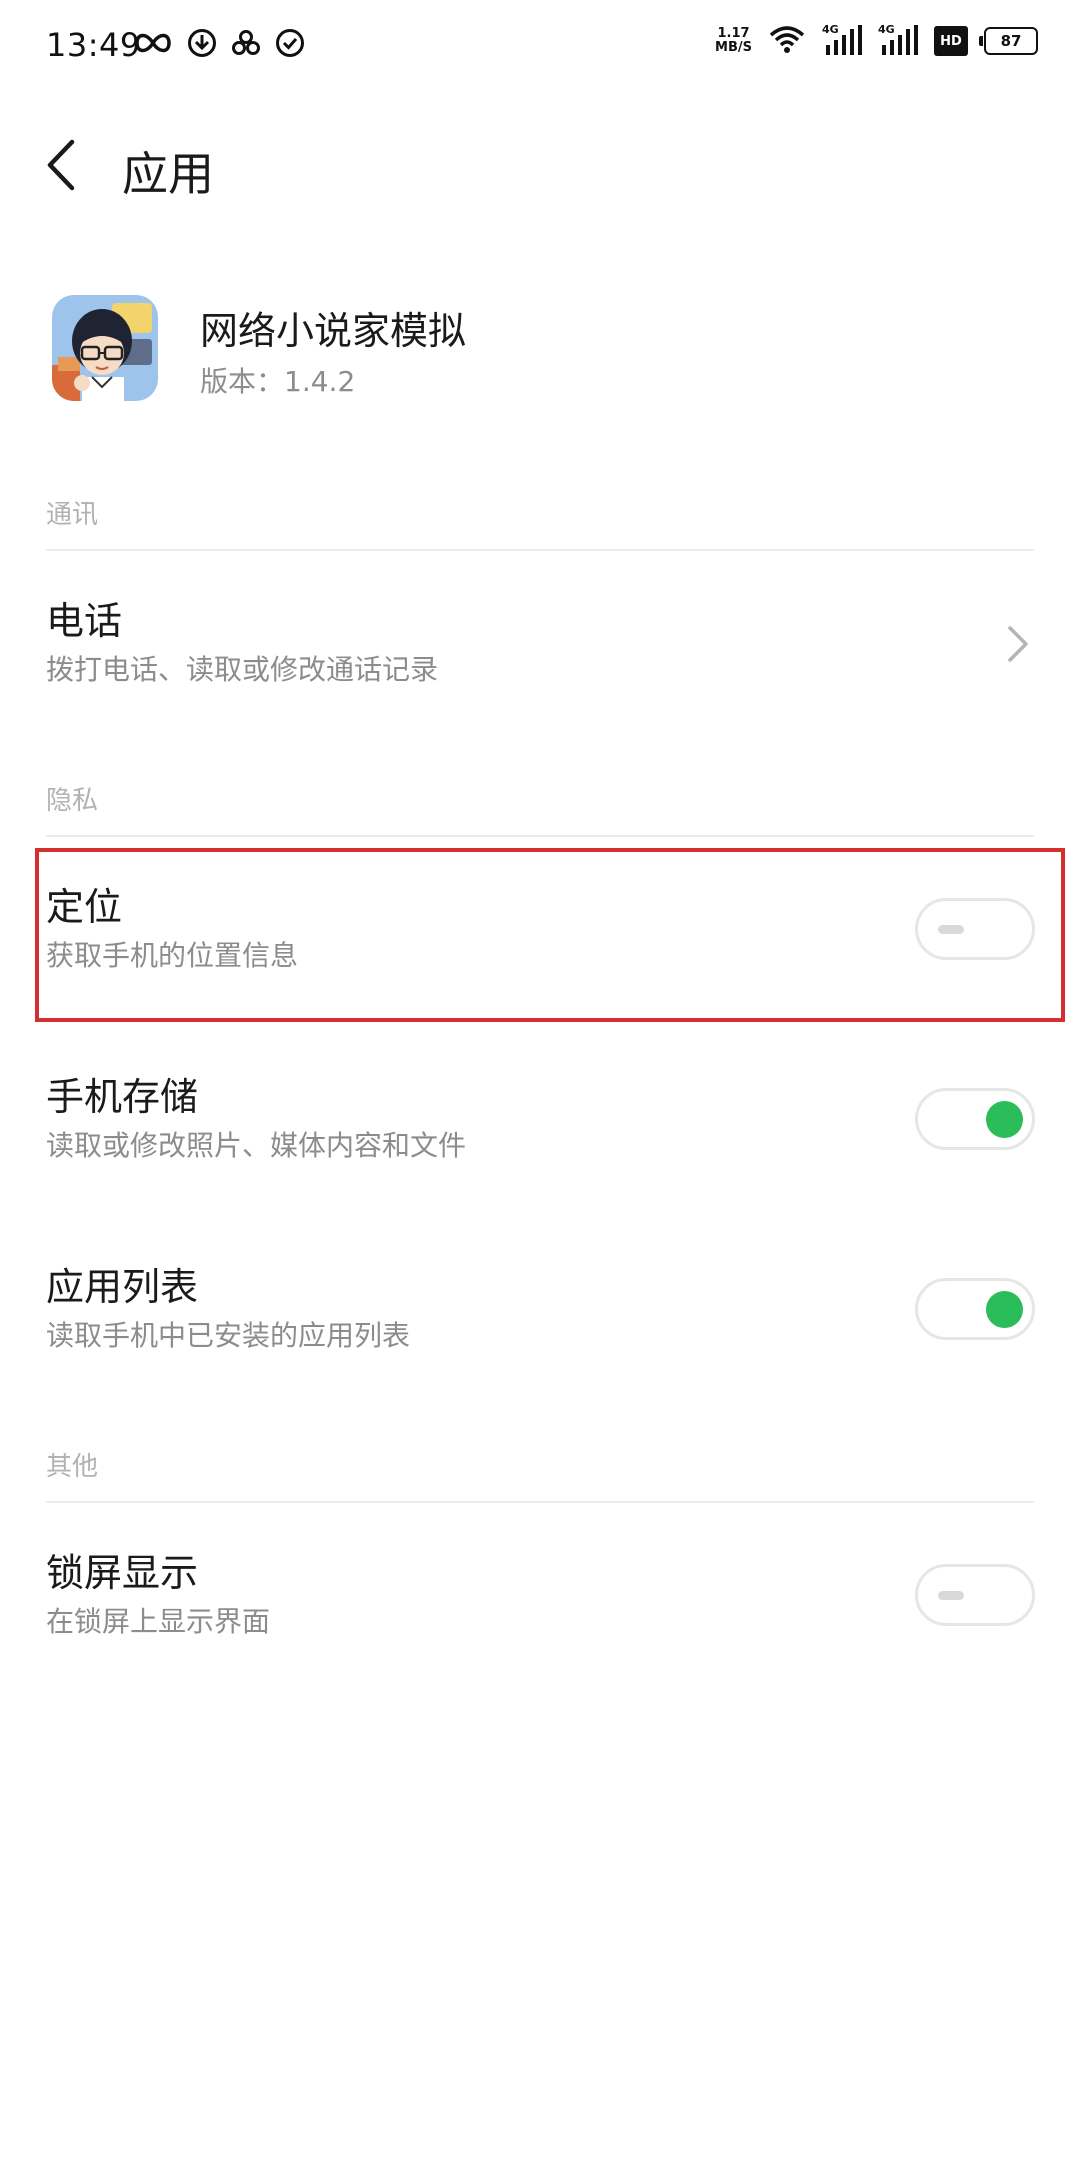 This screenshot has width=1080, height=2160. What do you see at coordinates (540, 1600) in the screenshot?
I see `permission-row-lock-screen: 锁屏显示 在锁屏上显示界面` at bounding box center [540, 1600].